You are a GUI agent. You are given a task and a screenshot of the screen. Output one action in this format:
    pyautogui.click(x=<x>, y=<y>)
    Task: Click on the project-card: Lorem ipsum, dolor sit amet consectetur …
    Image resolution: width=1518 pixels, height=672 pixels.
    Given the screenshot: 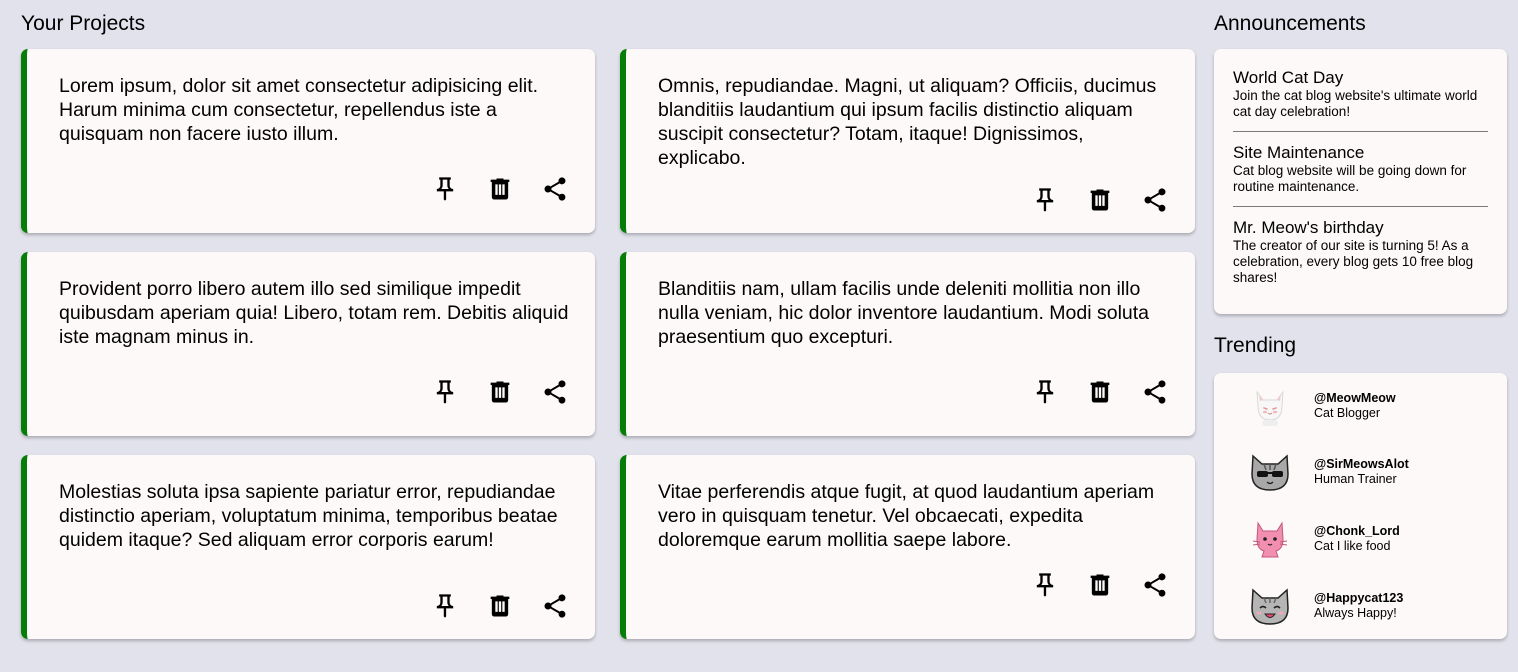 What is the action you would take?
    pyautogui.click(x=308, y=141)
    